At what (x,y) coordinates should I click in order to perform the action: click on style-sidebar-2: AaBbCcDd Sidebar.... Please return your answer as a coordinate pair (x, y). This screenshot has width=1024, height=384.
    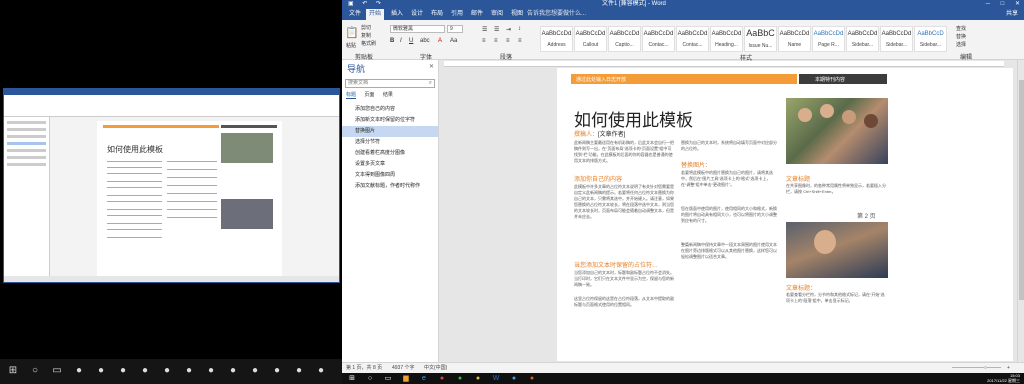
    Looking at the image, I should click on (896, 39).